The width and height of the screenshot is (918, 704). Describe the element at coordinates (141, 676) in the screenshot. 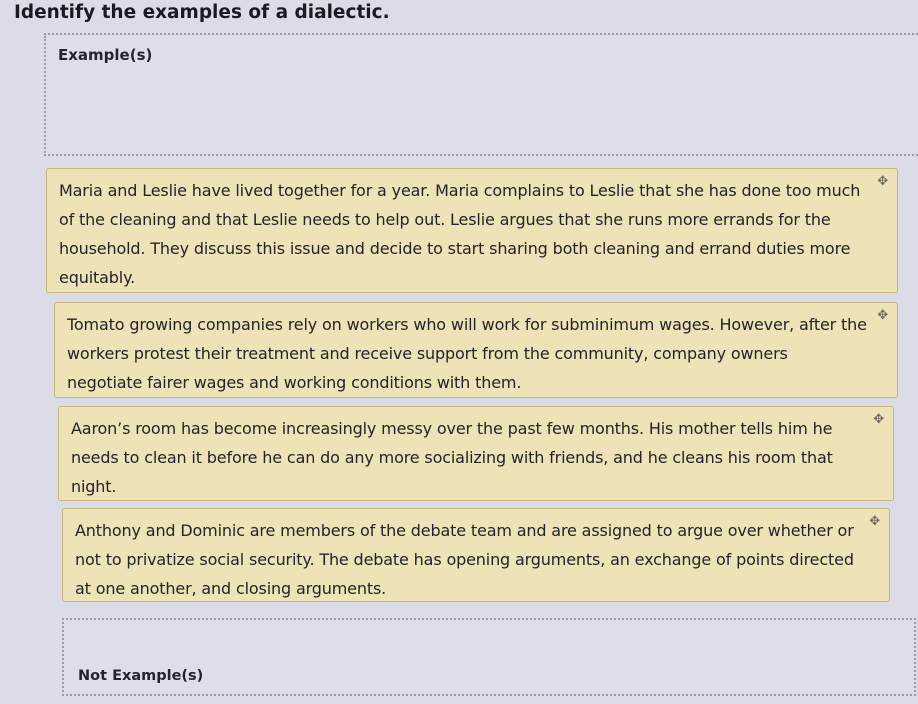

I see `not-example-zone-label: Not Example(s)` at that location.